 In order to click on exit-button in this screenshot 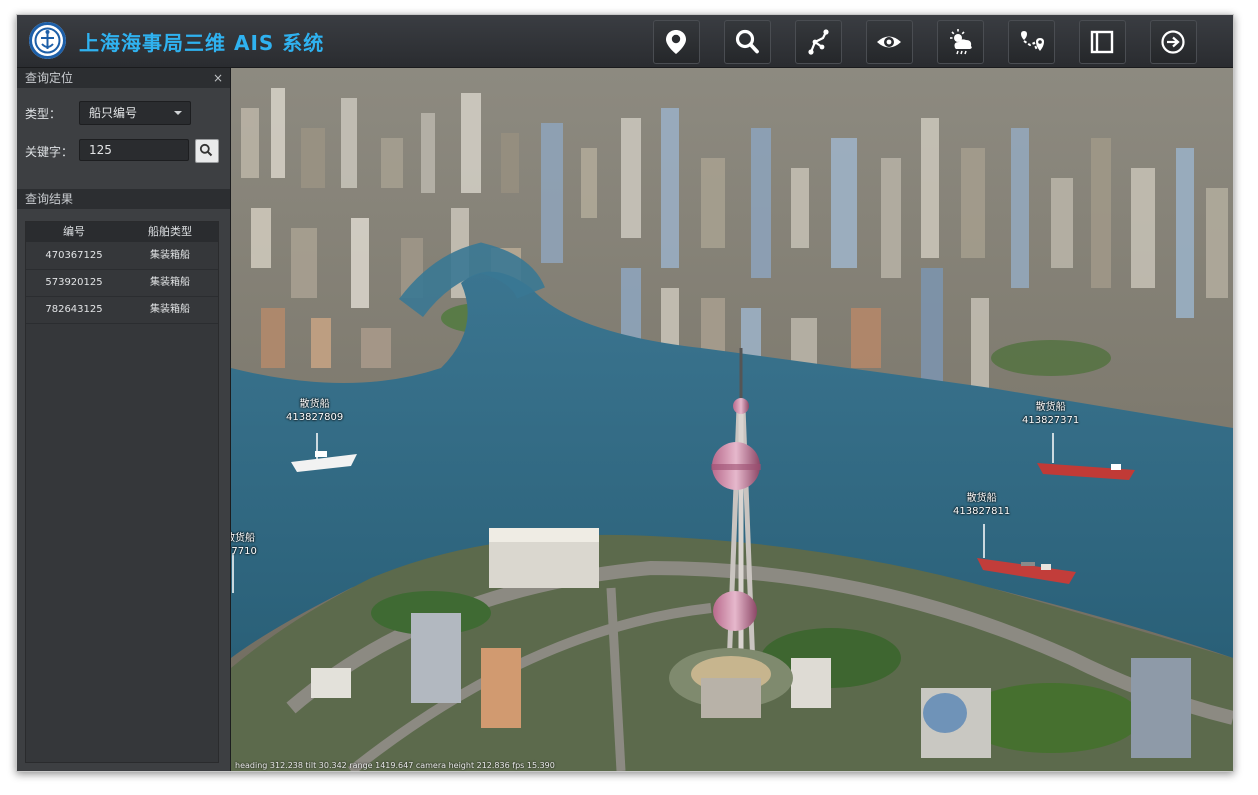, I will do `click(1173, 42)`.